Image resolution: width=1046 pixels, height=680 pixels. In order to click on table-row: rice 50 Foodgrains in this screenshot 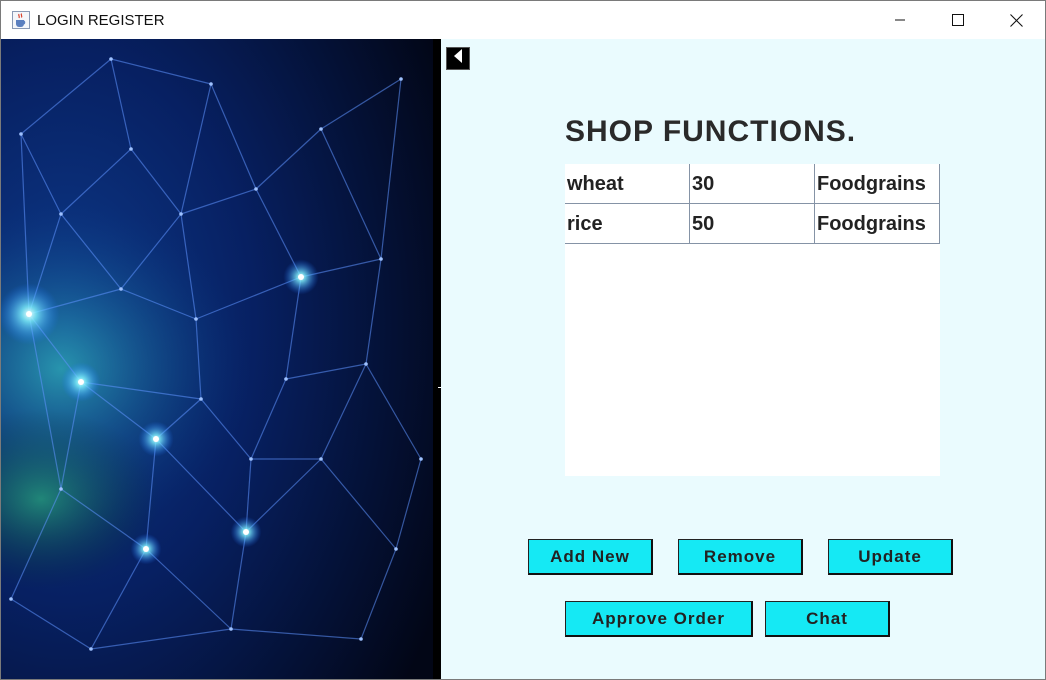, I will do `click(752, 224)`.